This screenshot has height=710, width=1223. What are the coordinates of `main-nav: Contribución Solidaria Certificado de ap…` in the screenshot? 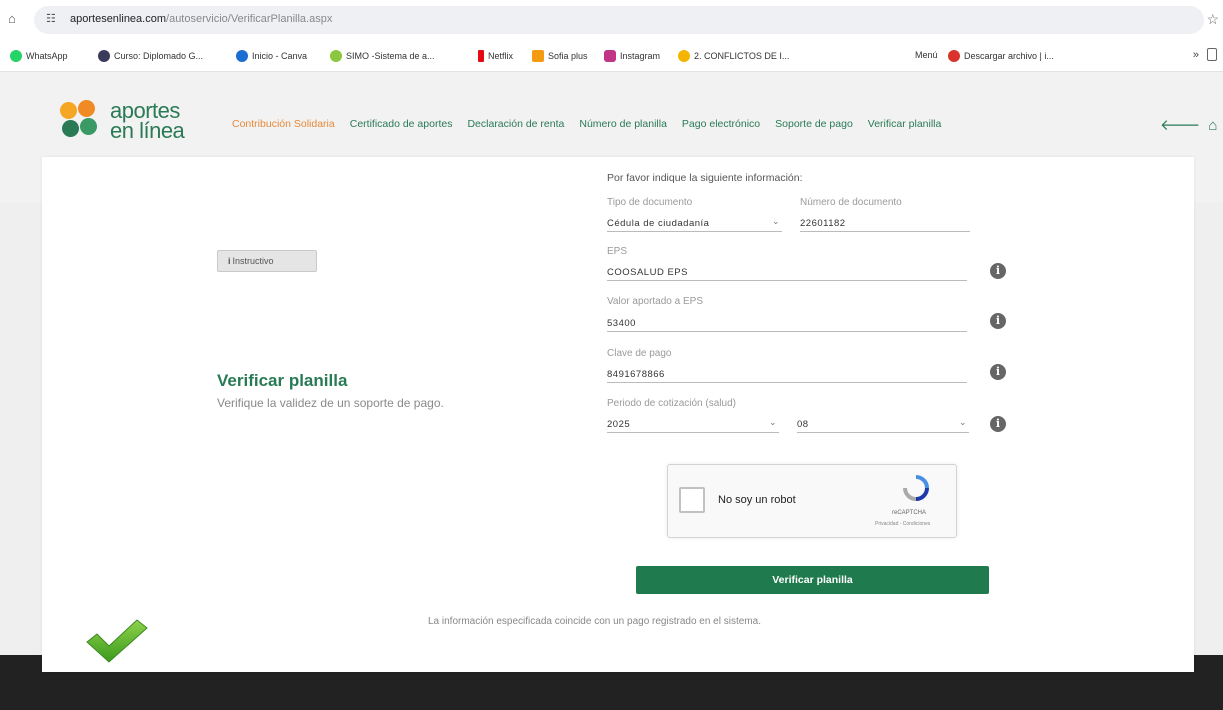 It's located at (594, 126).